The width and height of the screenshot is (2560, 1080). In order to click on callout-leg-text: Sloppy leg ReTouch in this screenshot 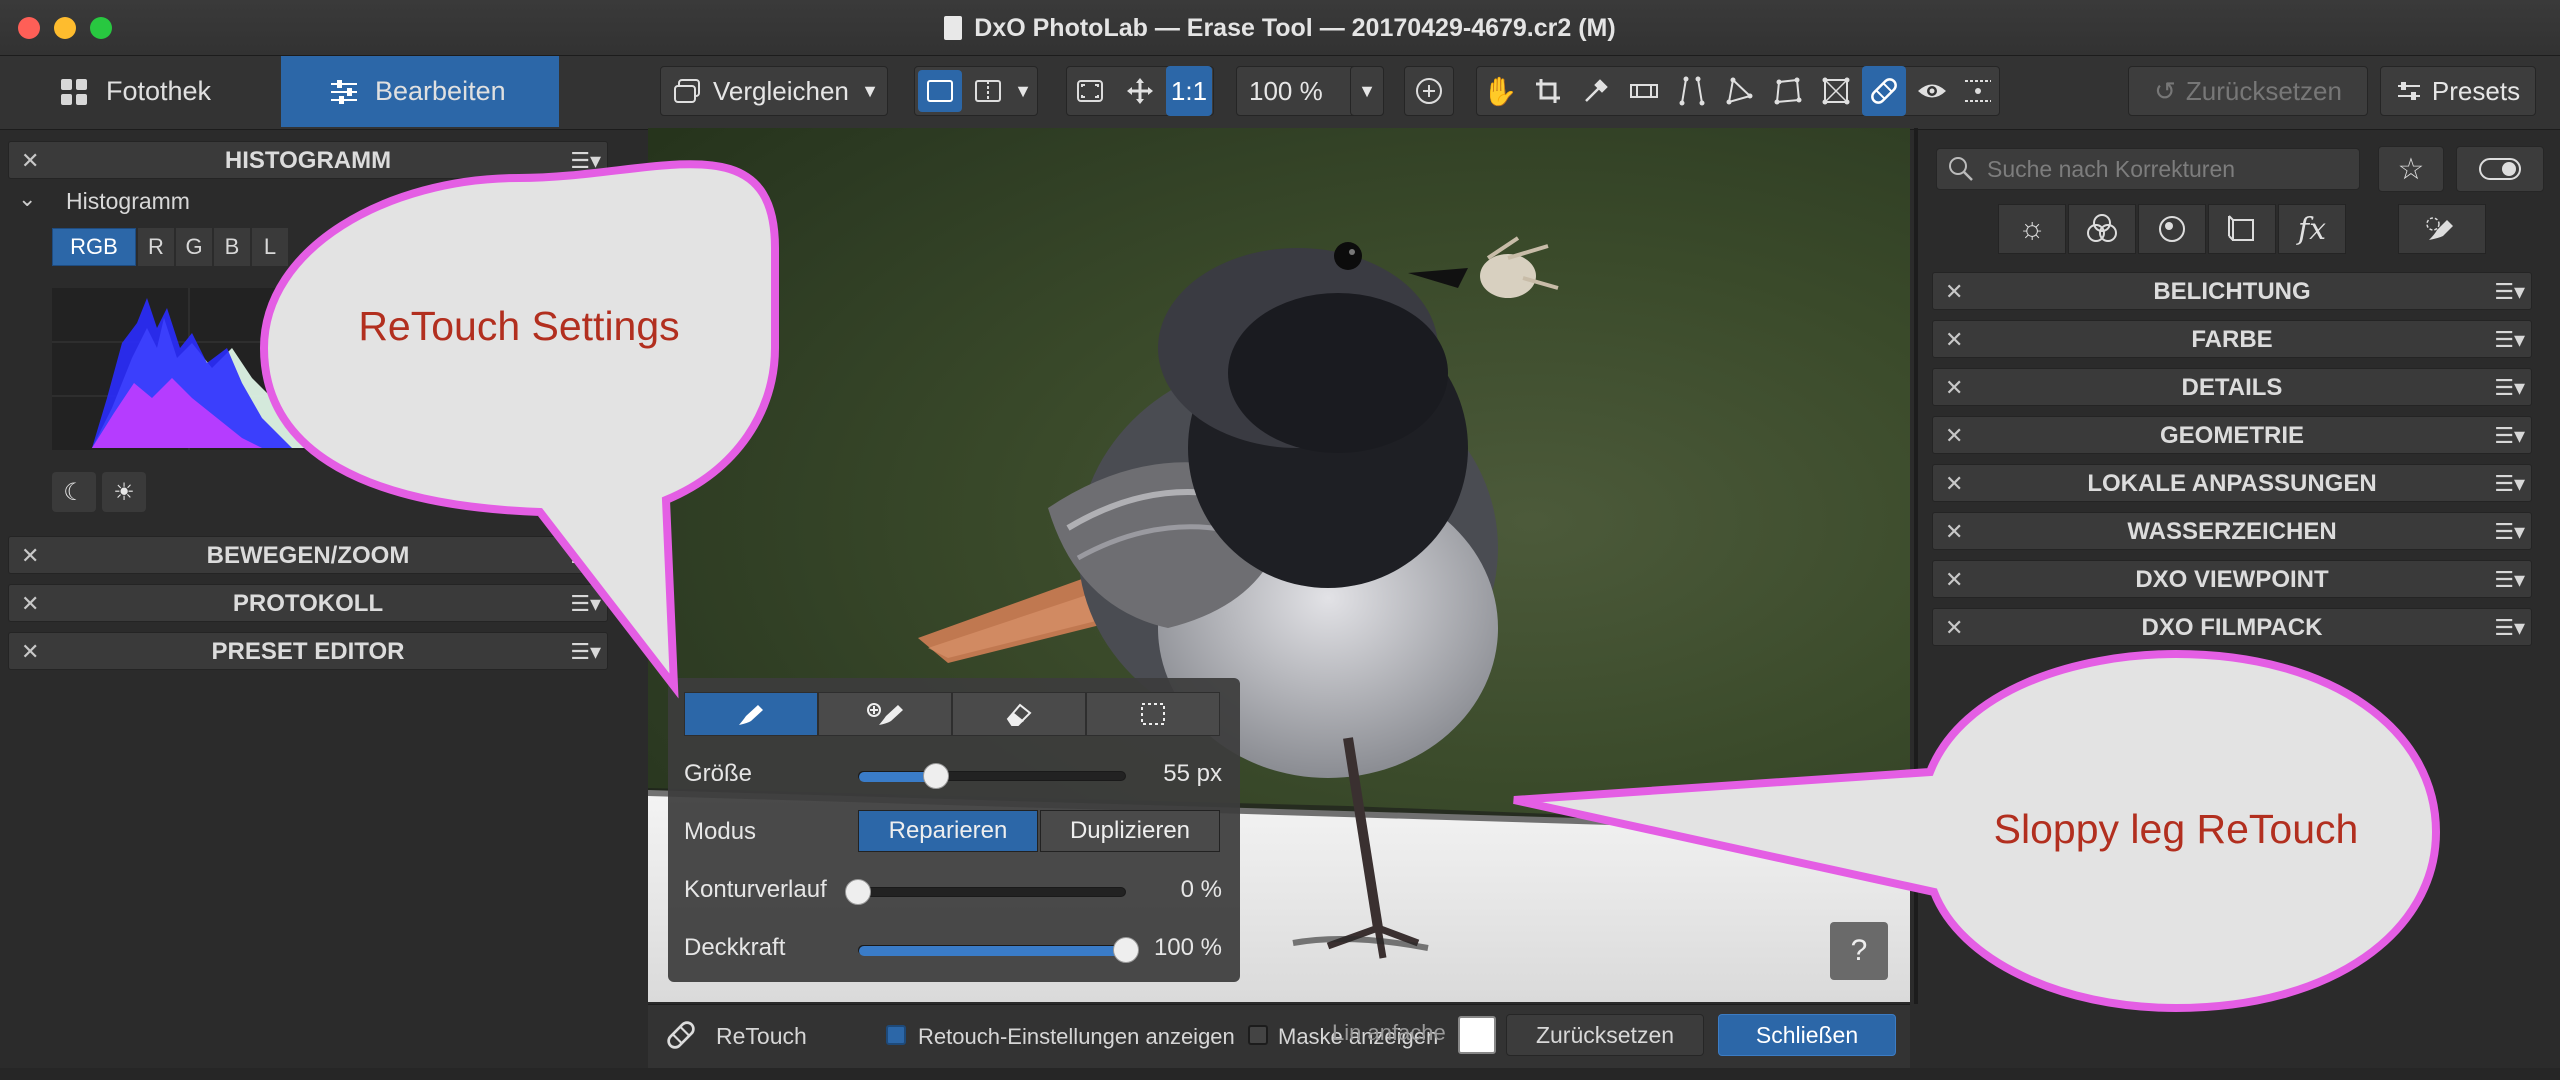, I will do `click(2176, 829)`.